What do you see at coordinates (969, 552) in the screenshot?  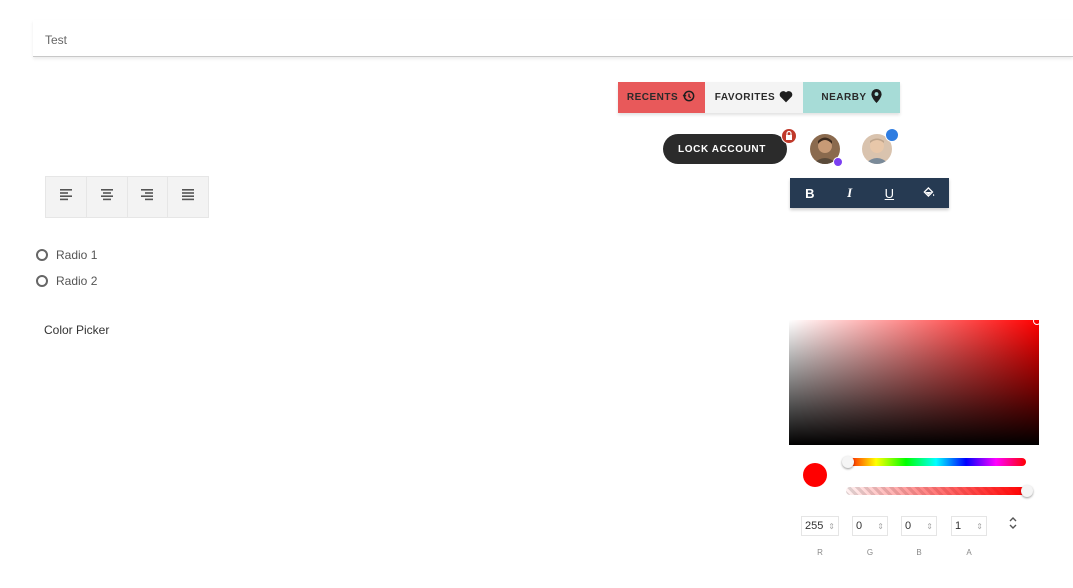 I see `alpha-label: A` at bounding box center [969, 552].